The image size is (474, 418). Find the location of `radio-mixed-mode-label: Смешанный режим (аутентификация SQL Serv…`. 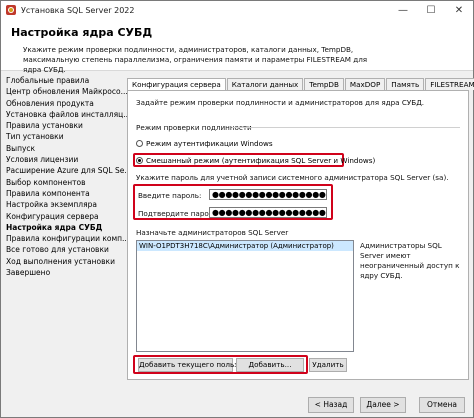

radio-mixed-mode-label: Смешанный режим (аутентификация SQL Serv… is located at coordinates (261, 160).